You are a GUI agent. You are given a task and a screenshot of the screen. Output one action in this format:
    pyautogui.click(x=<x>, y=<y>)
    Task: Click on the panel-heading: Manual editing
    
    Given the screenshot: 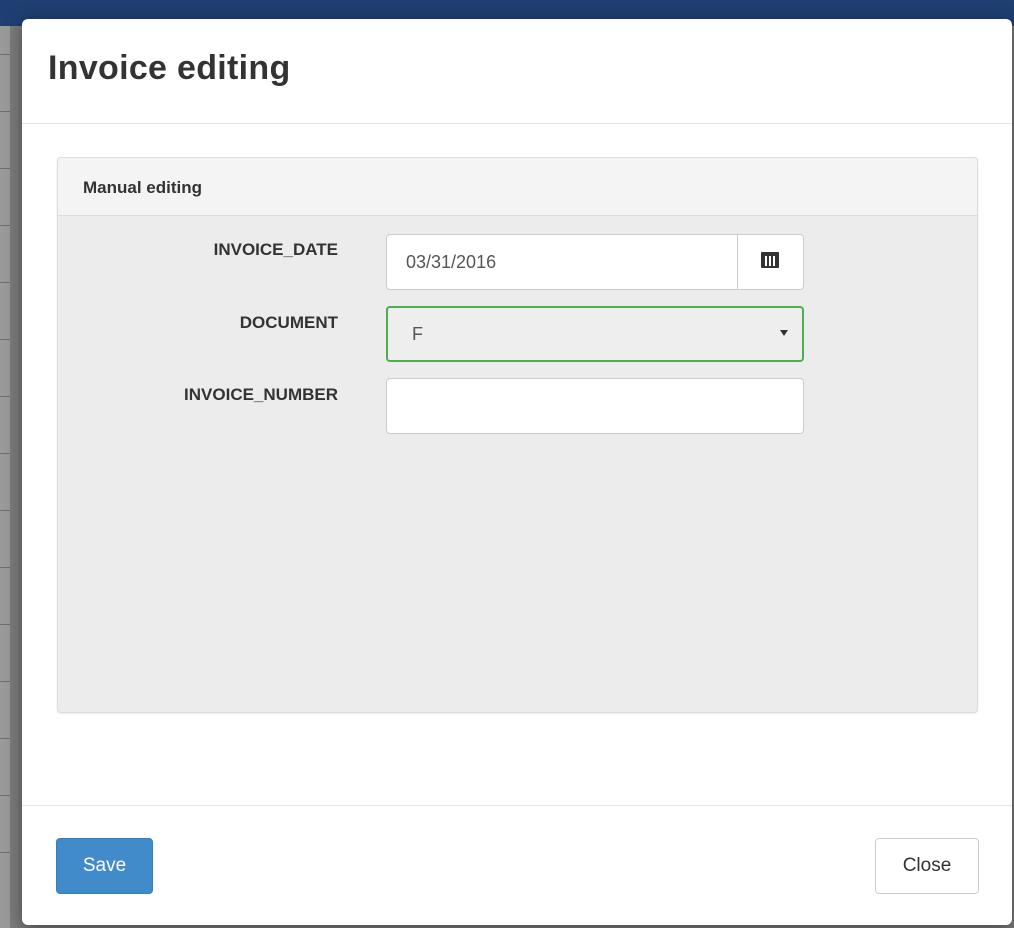 What is the action you would take?
    pyautogui.click(x=517, y=187)
    